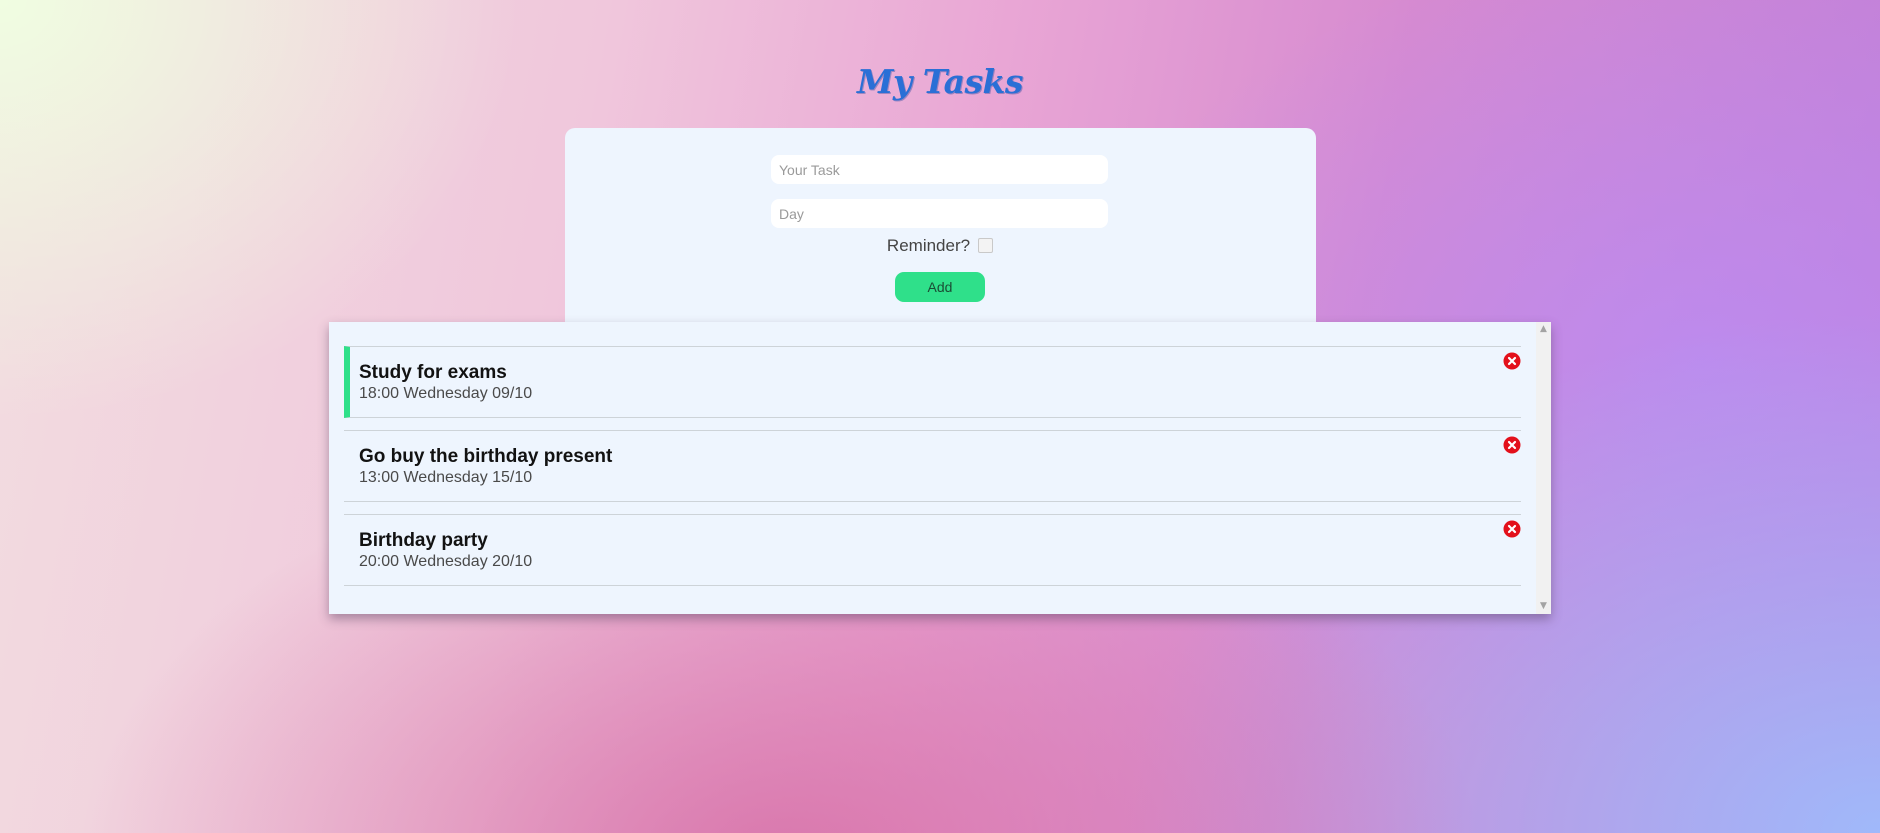  What do you see at coordinates (1543, 606) in the screenshot?
I see `chevron-down-icon: ▼` at bounding box center [1543, 606].